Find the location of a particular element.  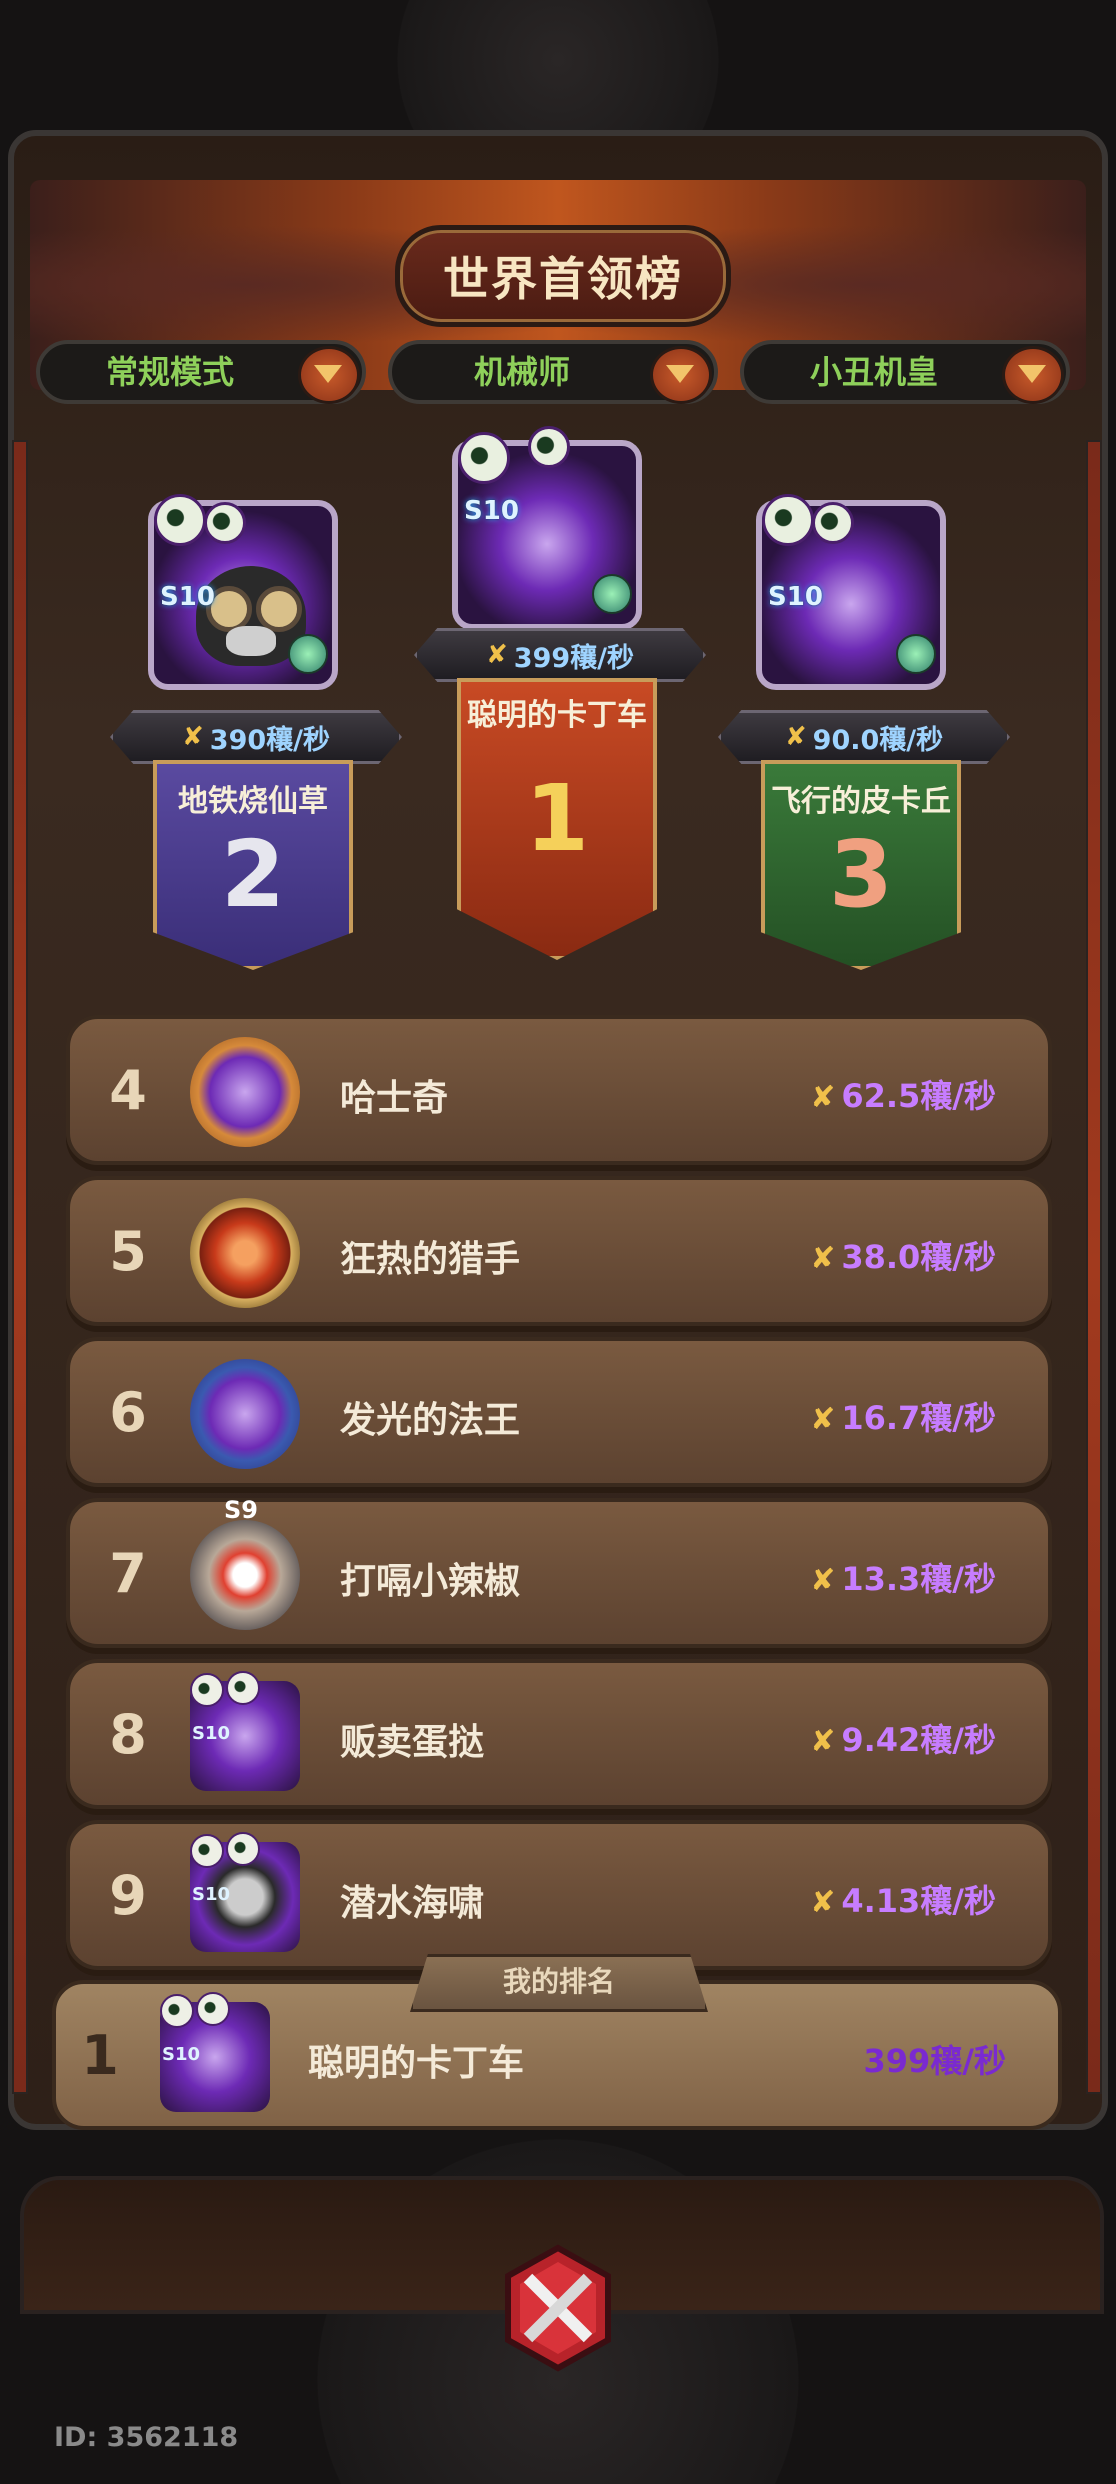

player-name: 地铁烧仙草 is located at coordinates (253, 801).